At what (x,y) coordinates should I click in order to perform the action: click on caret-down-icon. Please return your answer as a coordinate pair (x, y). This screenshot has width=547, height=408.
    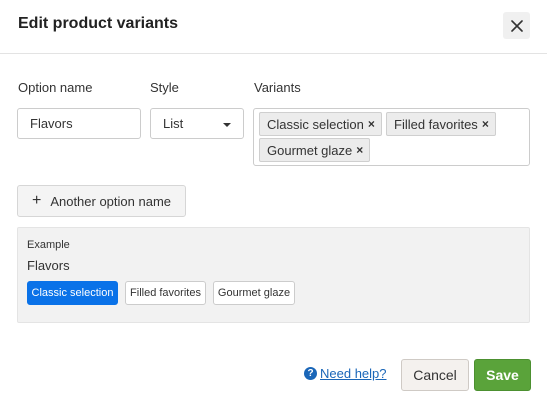
    Looking at the image, I should click on (227, 125).